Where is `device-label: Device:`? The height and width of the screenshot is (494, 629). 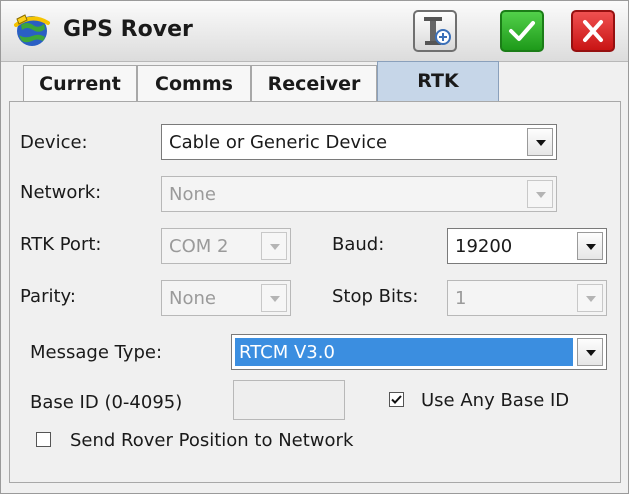
device-label: Device: is located at coordinates (54, 142).